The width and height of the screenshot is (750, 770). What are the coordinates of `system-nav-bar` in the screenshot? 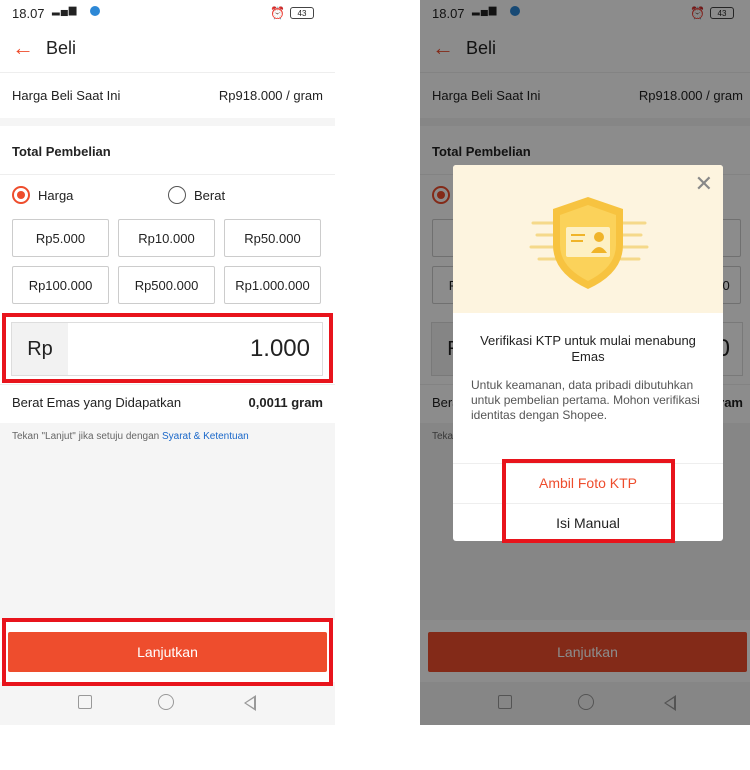 It's located at (167, 703).